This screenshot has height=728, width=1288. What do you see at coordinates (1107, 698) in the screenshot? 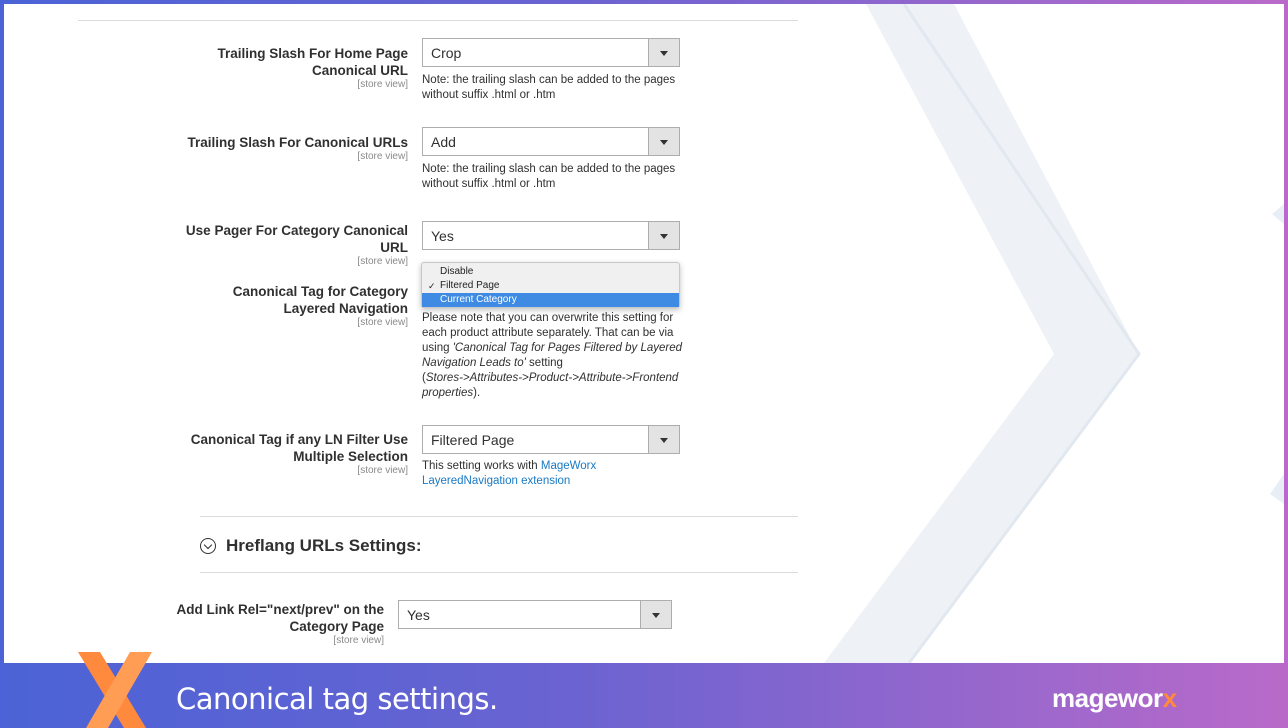
I see `logo-text: magewor` at bounding box center [1107, 698].